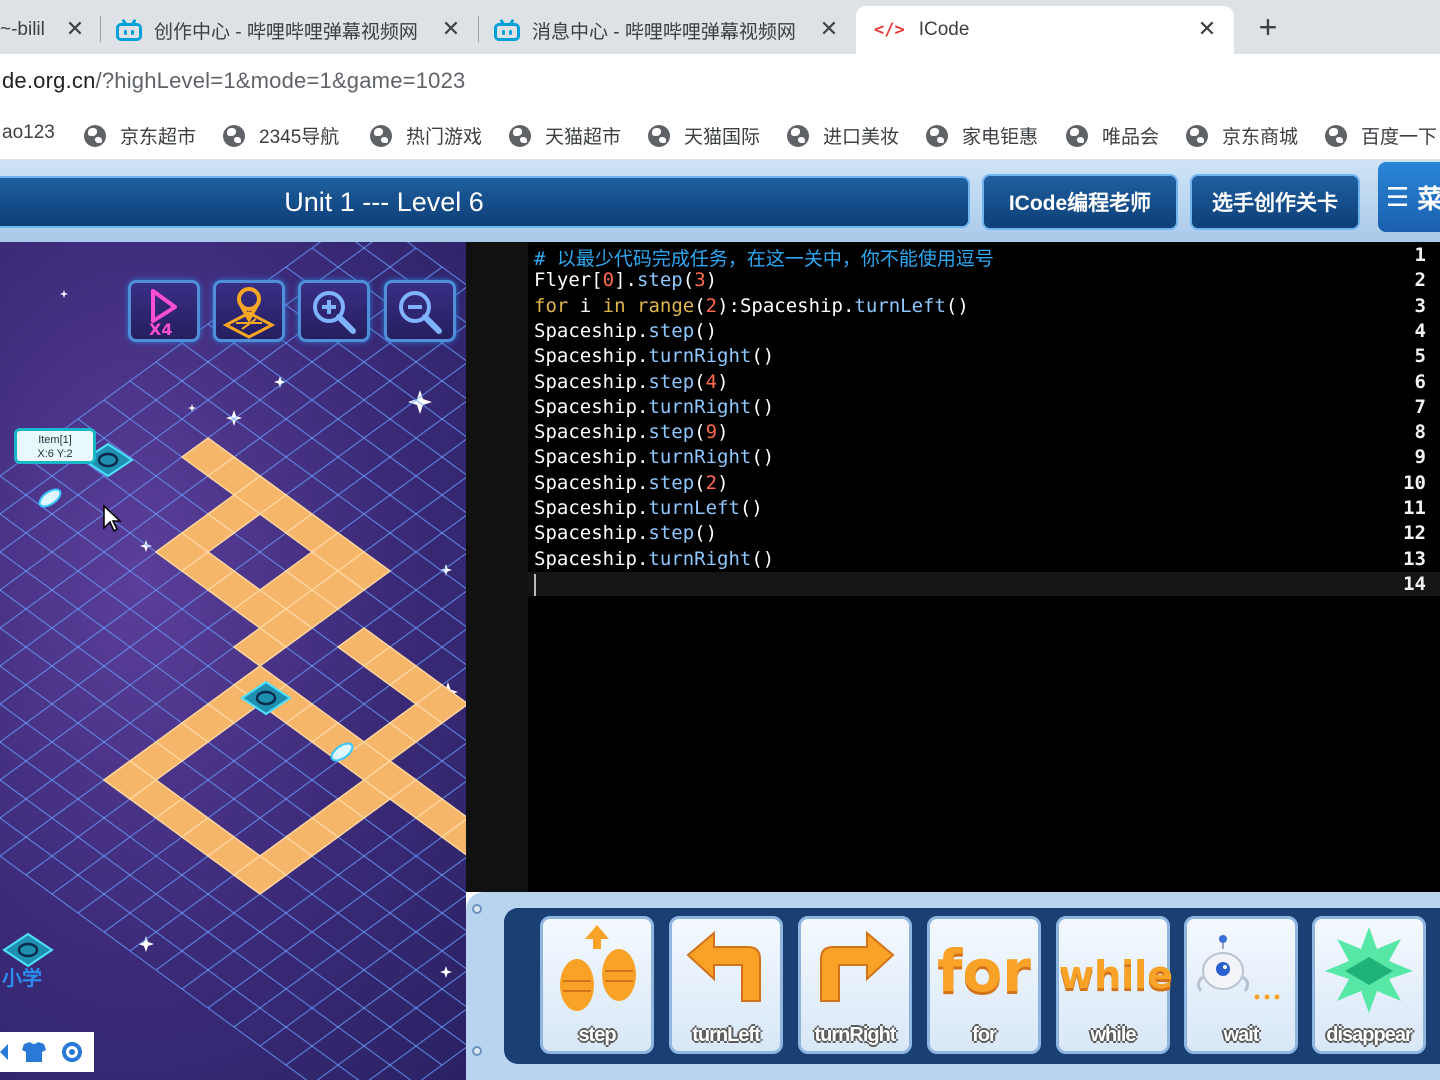 Image resolution: width=1440 pixels, height=1080 pixels. What do you see at coordinates (631, 483) in the screenshot?
I see `code-line: Spaceship.step(2)` at bounding box center [631, 483].